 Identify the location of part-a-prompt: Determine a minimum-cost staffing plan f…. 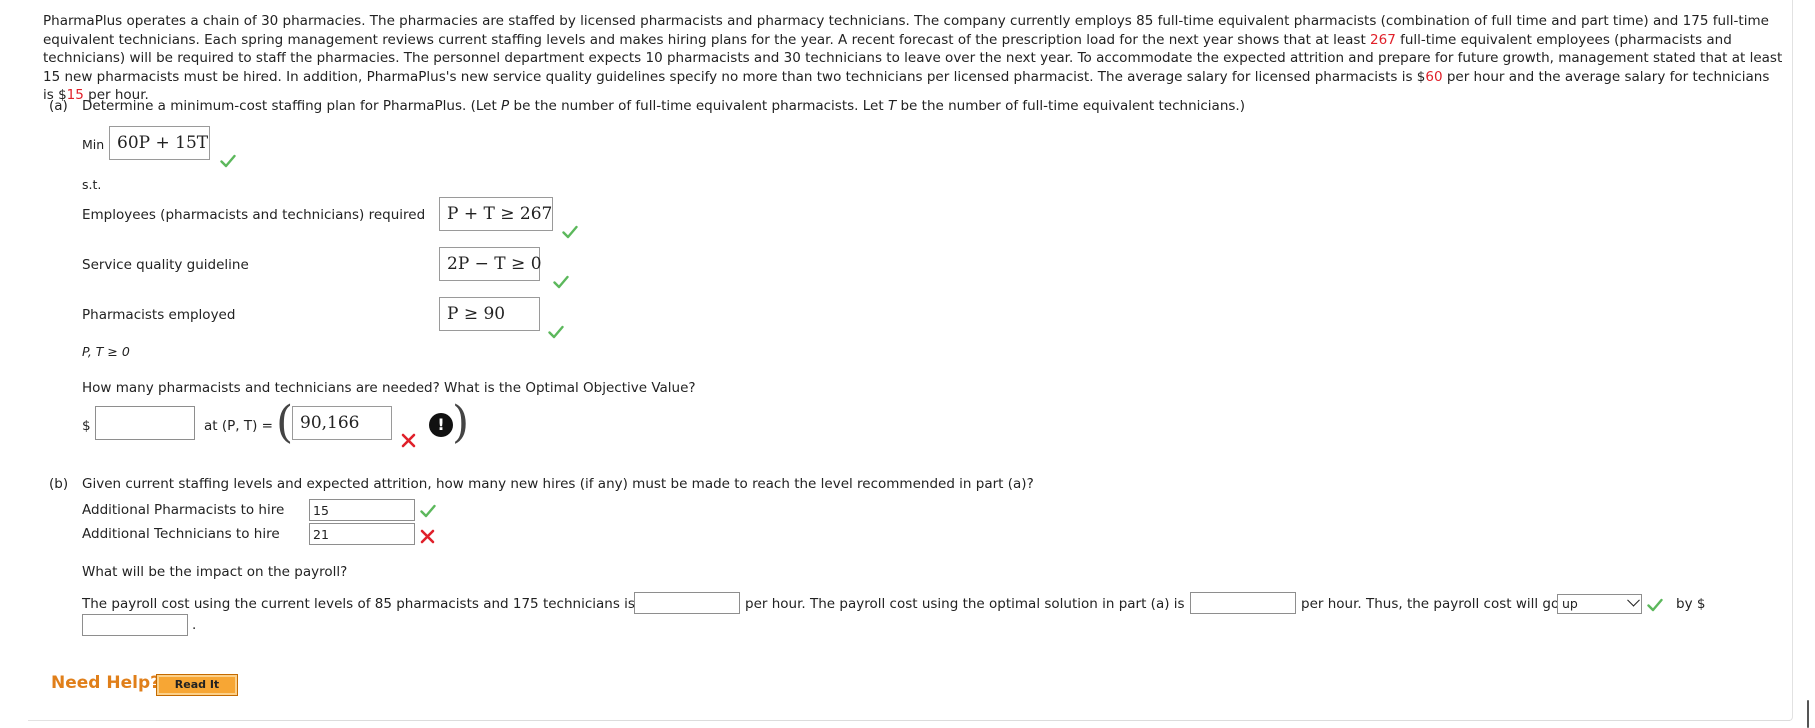
(663, 106).